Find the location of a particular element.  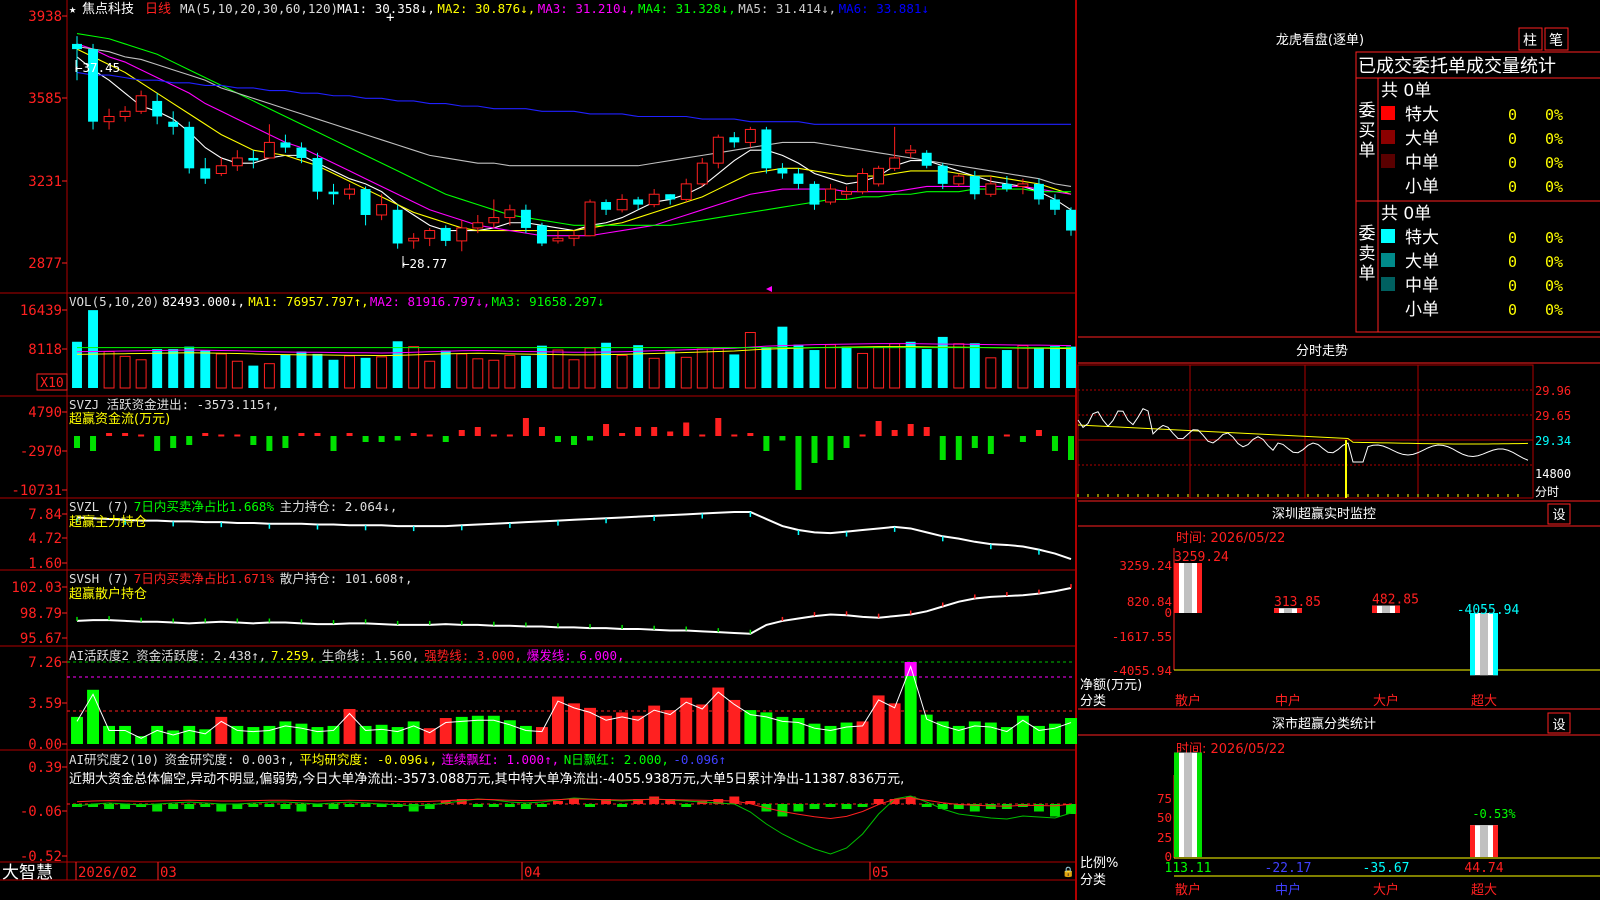

buy-row-count: 0 is located at coordinates (1512, 187).